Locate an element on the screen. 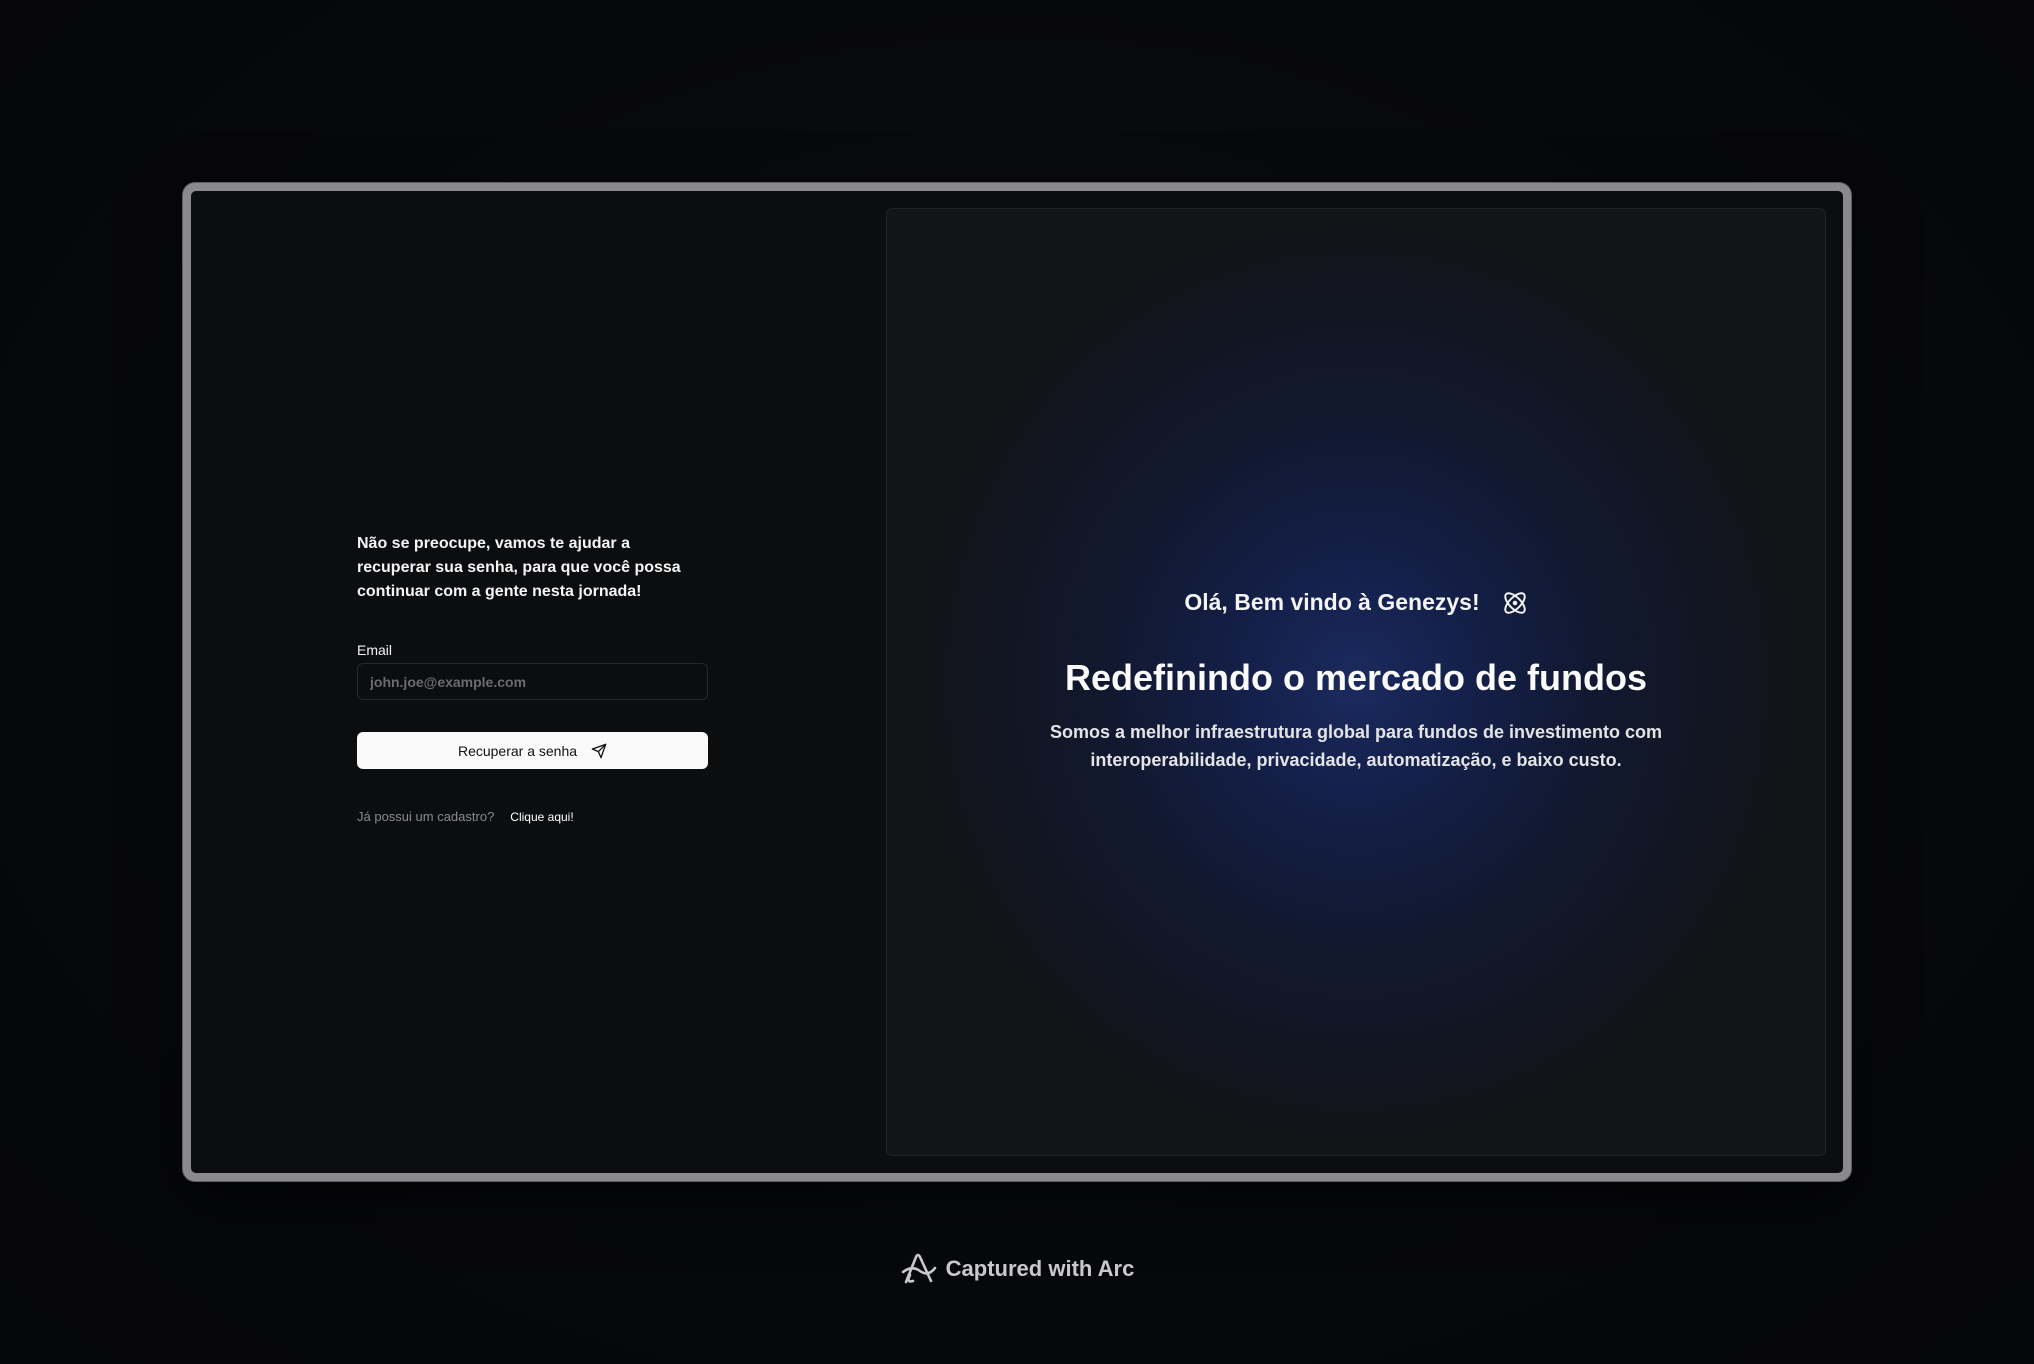  recover-password-button: Recuperar a senha is located at coordinates (532, 750).